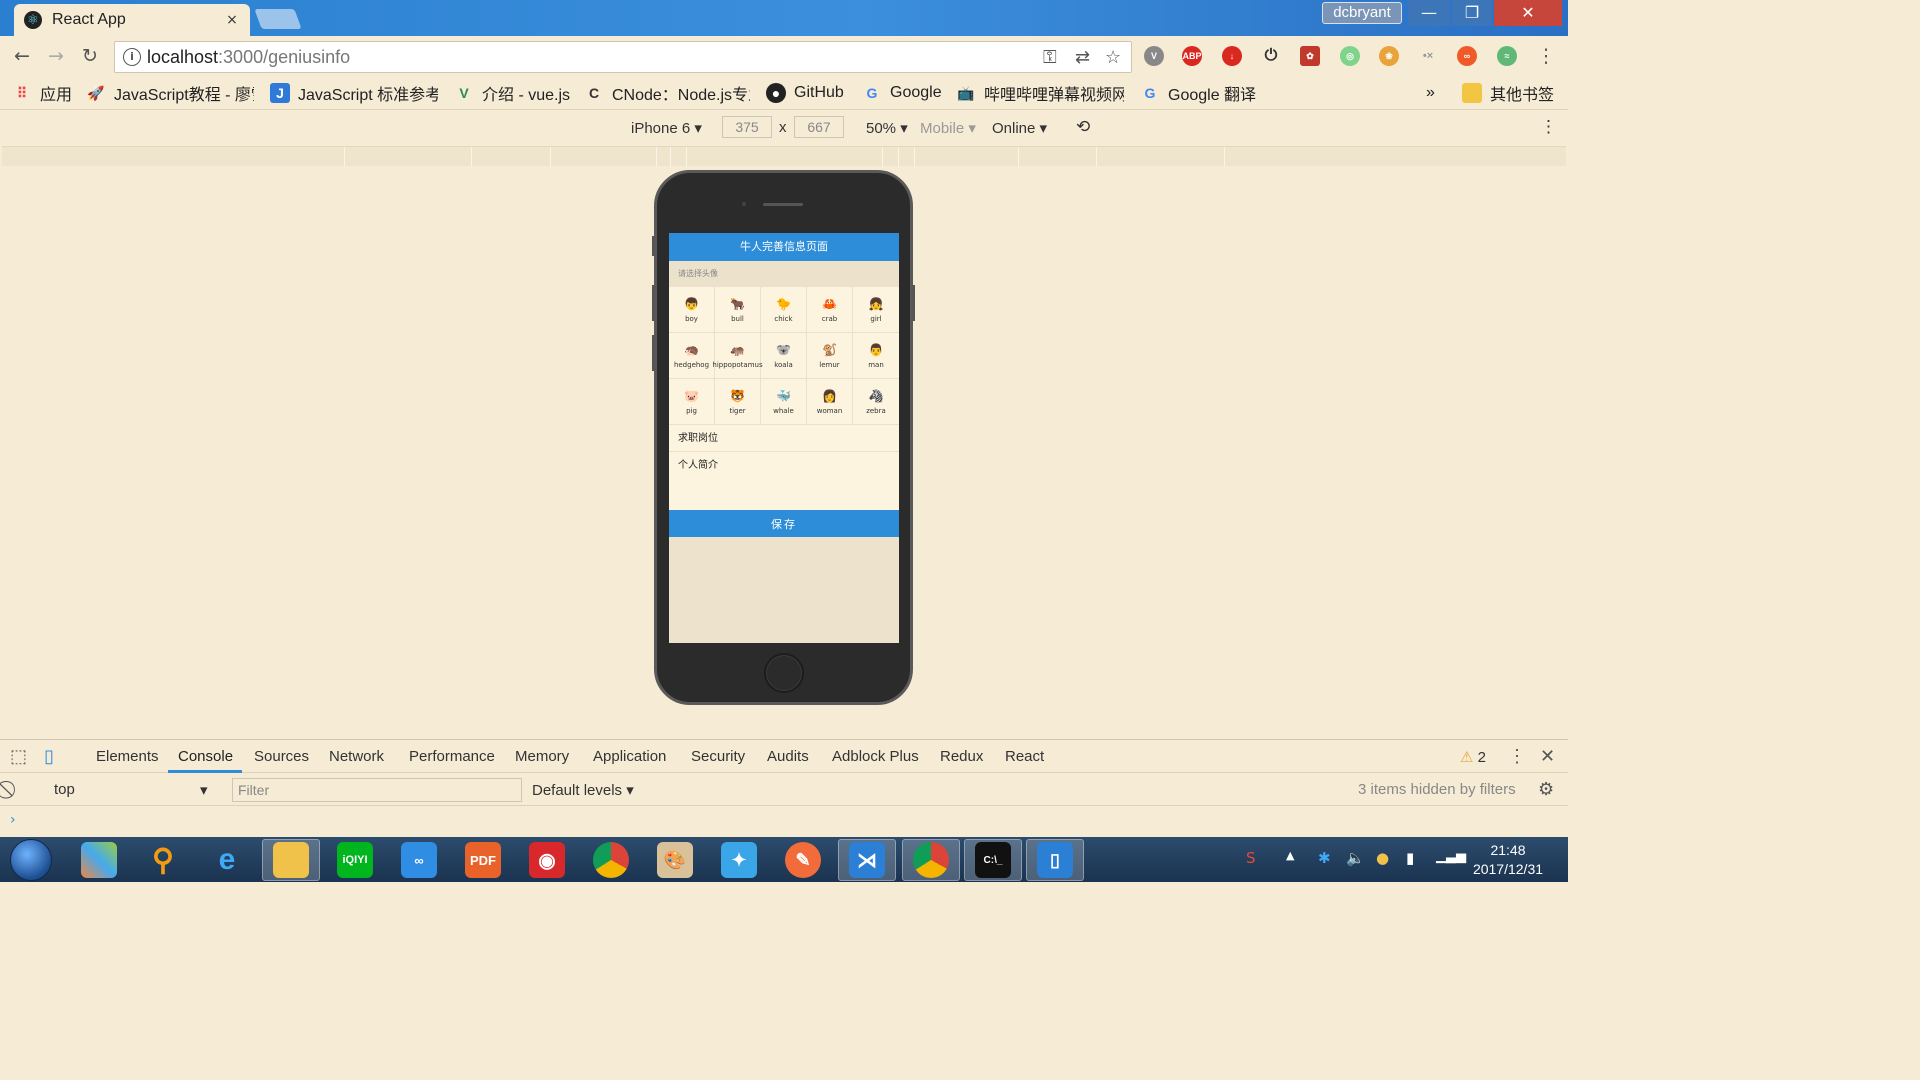 Image resolution: width=1920 pixels, height=1080 pixels. What do you see at coordinates (355, 860) in the screenshot?
I see `taskbar-app-iqiyi: iQIYI` at bounding box center [355, 860].